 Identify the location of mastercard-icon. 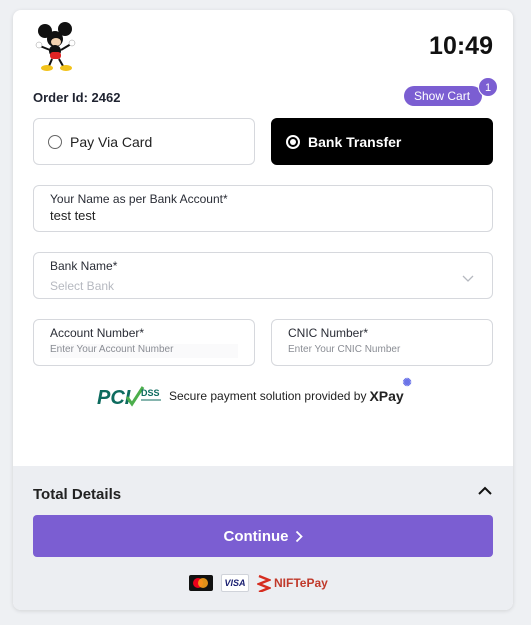
(201, 583).